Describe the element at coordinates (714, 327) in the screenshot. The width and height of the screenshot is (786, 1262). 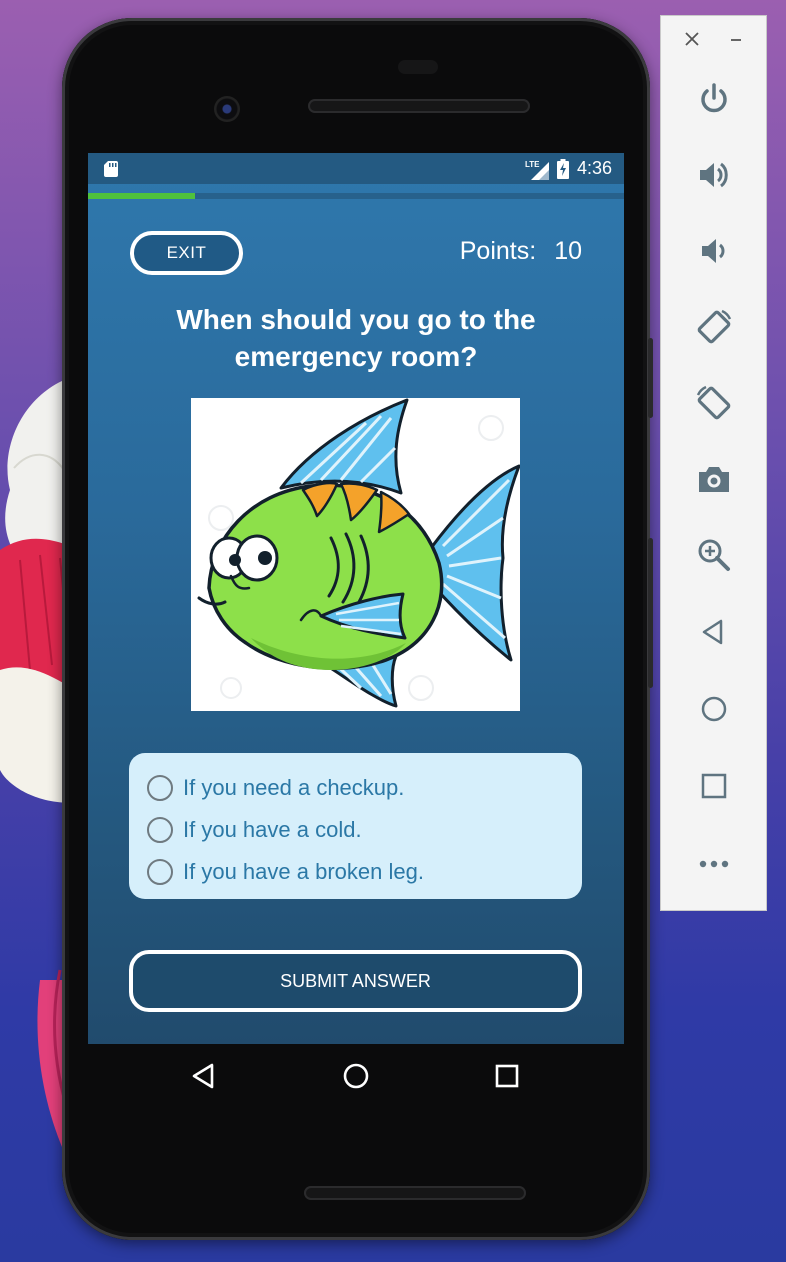
I see `rotate-left-icon` at that location.